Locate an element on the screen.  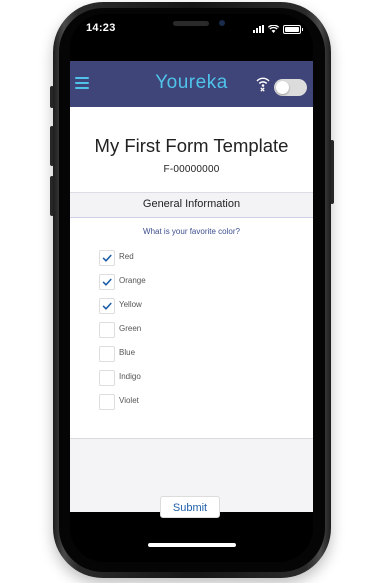
section-title: General Information is located at coordinates (191, 204).